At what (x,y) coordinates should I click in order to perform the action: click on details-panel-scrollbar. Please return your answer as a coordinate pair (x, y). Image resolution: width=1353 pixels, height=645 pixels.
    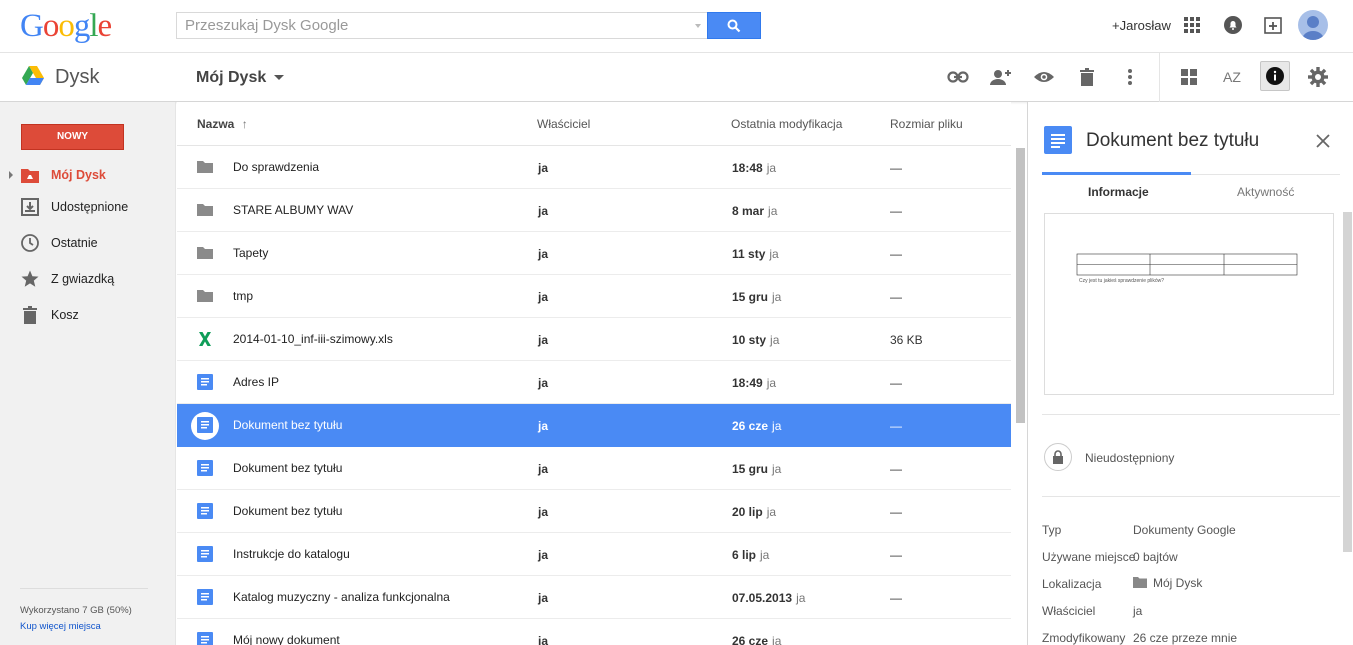
    Looking at the image, I should click on (1347, 382).